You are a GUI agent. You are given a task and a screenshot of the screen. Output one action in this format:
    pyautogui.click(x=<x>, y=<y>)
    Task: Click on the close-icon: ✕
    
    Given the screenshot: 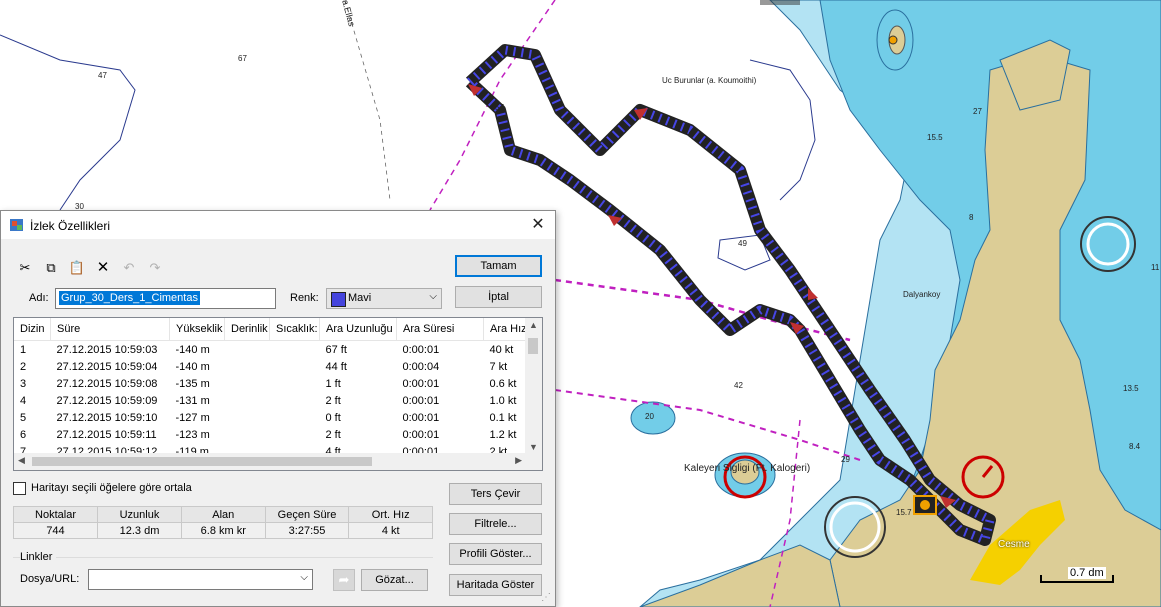 What is the action you would take?
    pyautogui.click(x=538, y=225)
    